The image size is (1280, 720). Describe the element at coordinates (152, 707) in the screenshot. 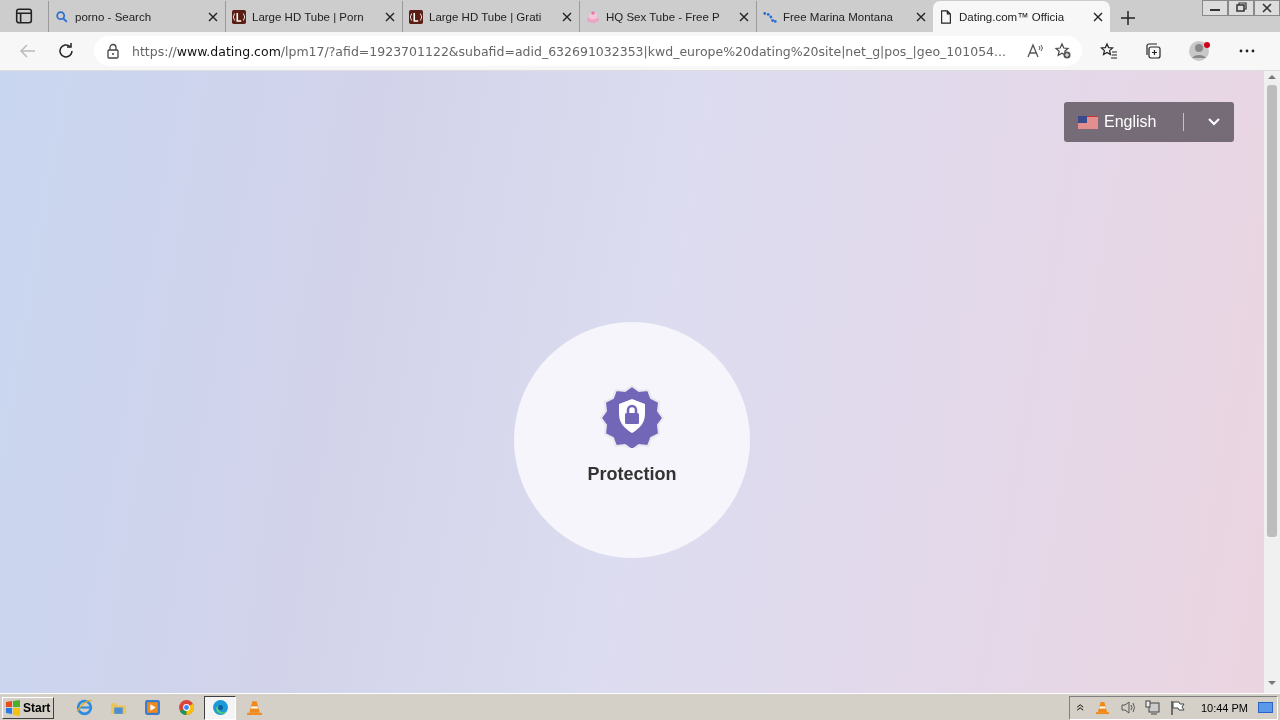

I see `media-player-icon` at that location.